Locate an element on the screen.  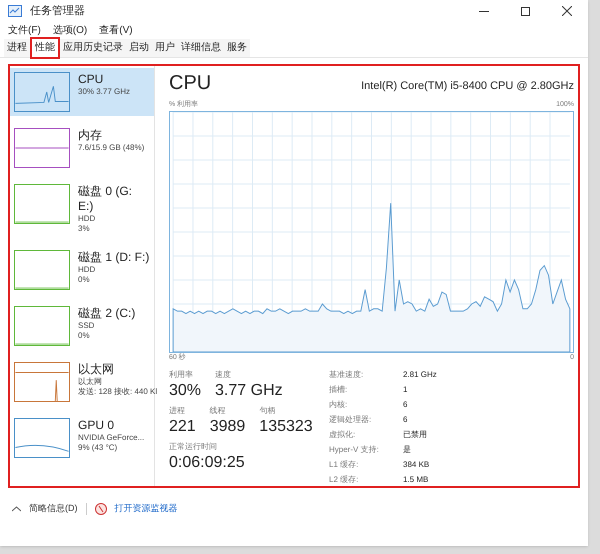
sidebar-item: GPU 0 NVIDIA GeForce... 9% (43 °C) is located at coordinates (82, 438).